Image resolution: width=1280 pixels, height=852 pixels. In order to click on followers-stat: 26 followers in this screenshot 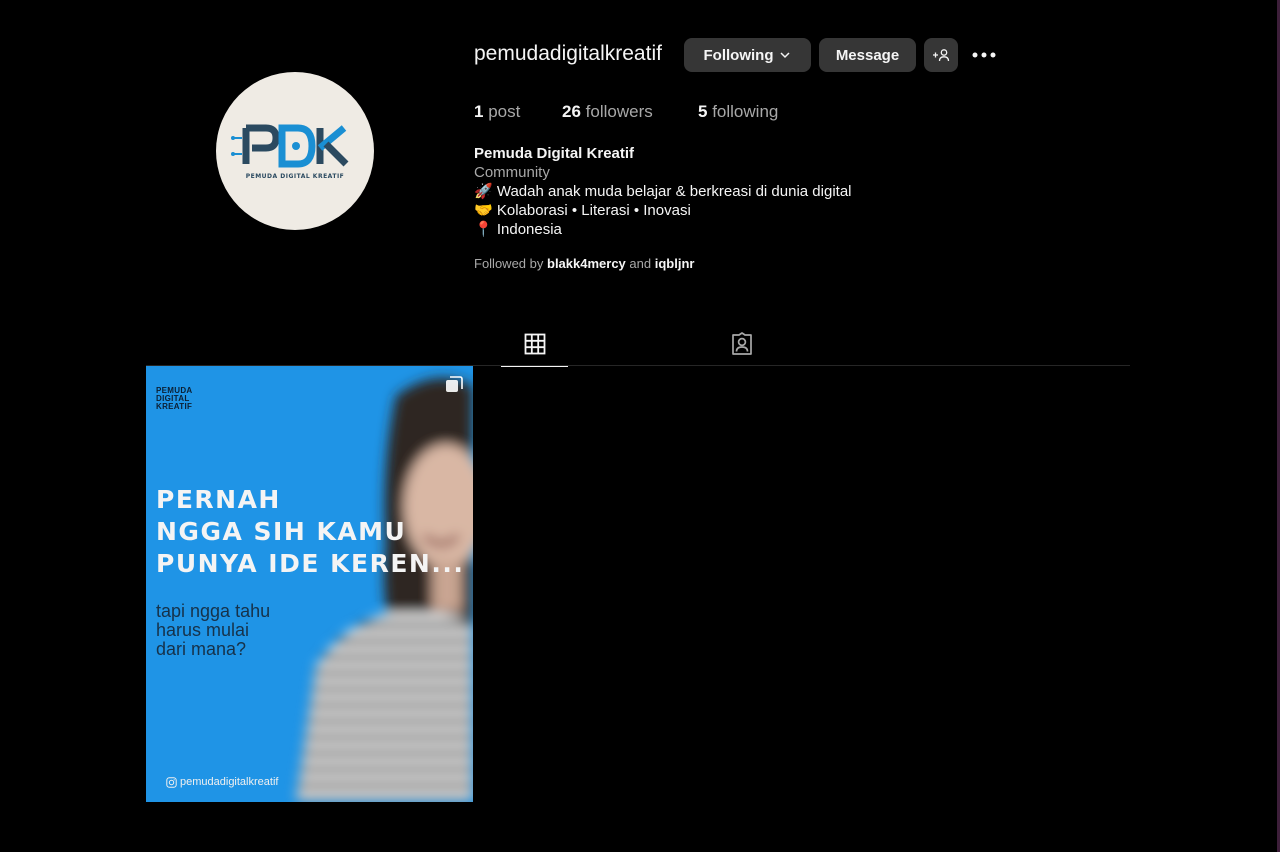, I will do `click(607, 112)`.